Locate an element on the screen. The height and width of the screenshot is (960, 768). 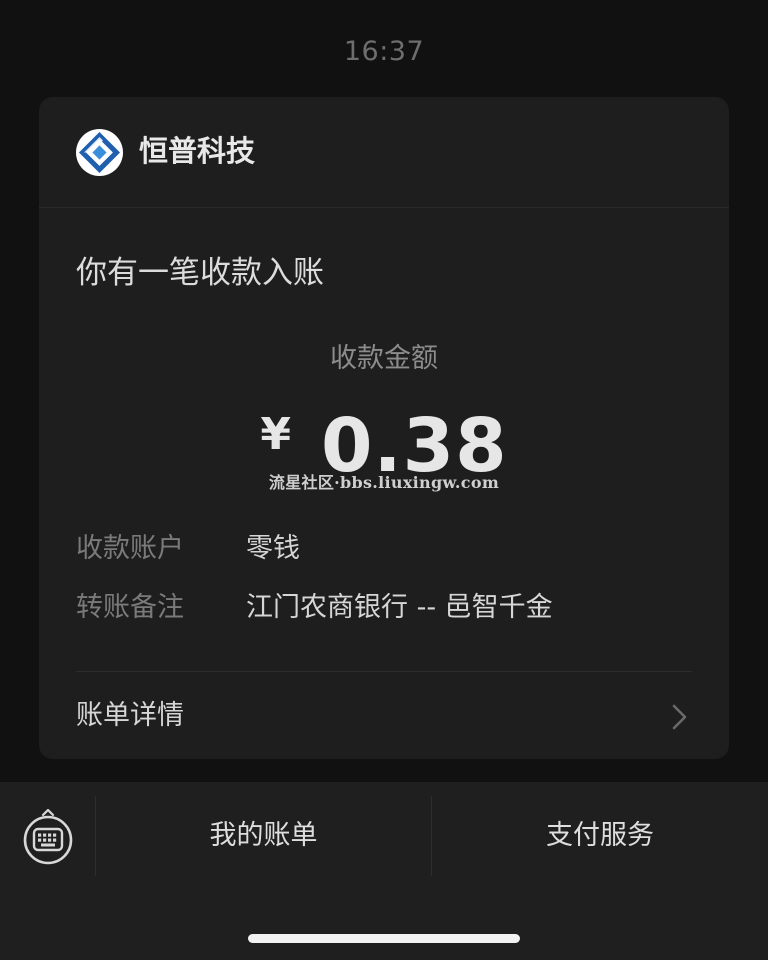
info-row-remark: 转账备注 江门农商银行 -- 邑智千金 is located at coordinates (314, 608).